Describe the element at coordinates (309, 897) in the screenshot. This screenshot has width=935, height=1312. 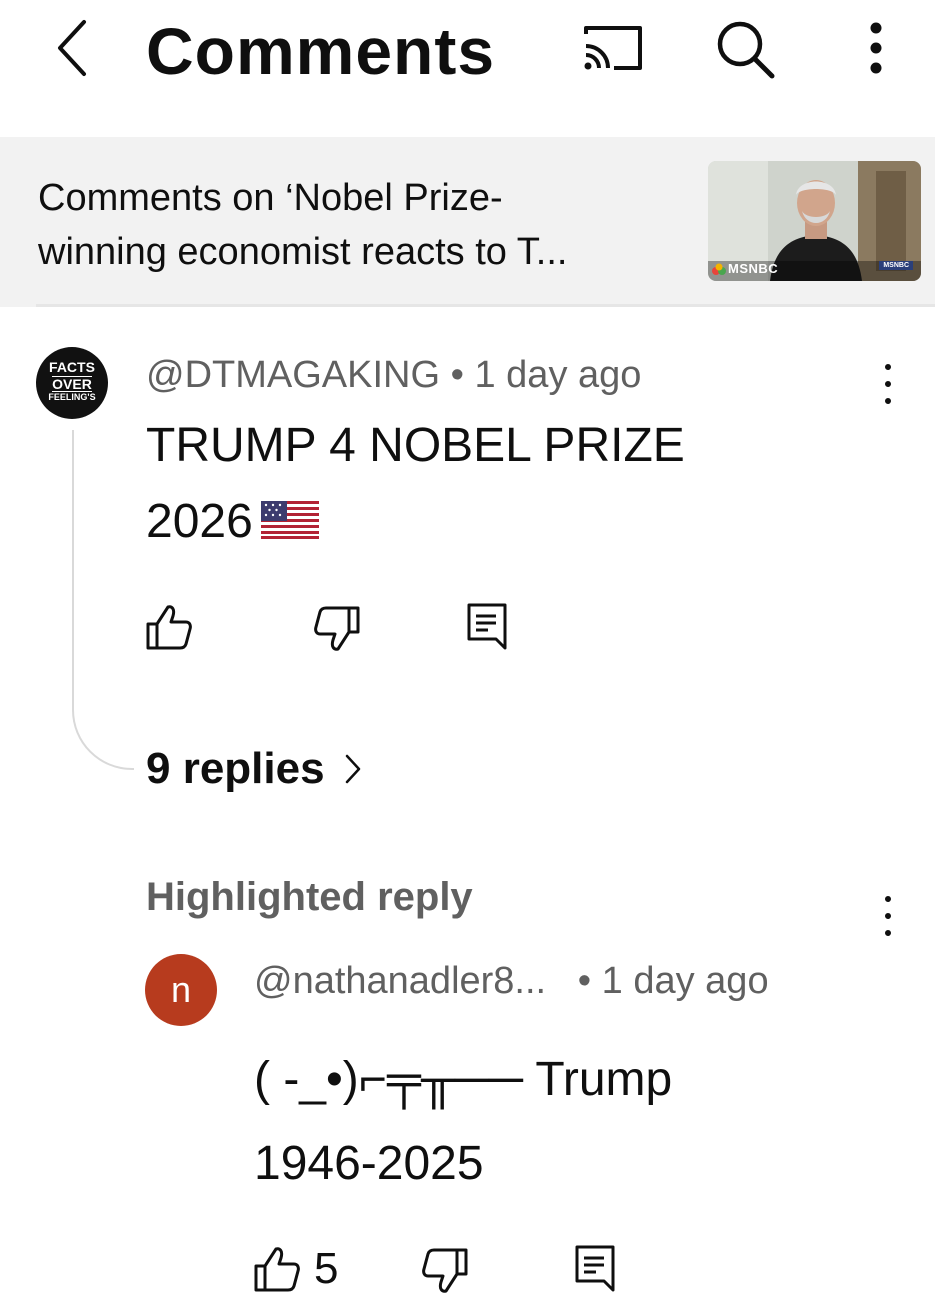
I see `highlighted-reply-label: Highlighted reply` at that location.